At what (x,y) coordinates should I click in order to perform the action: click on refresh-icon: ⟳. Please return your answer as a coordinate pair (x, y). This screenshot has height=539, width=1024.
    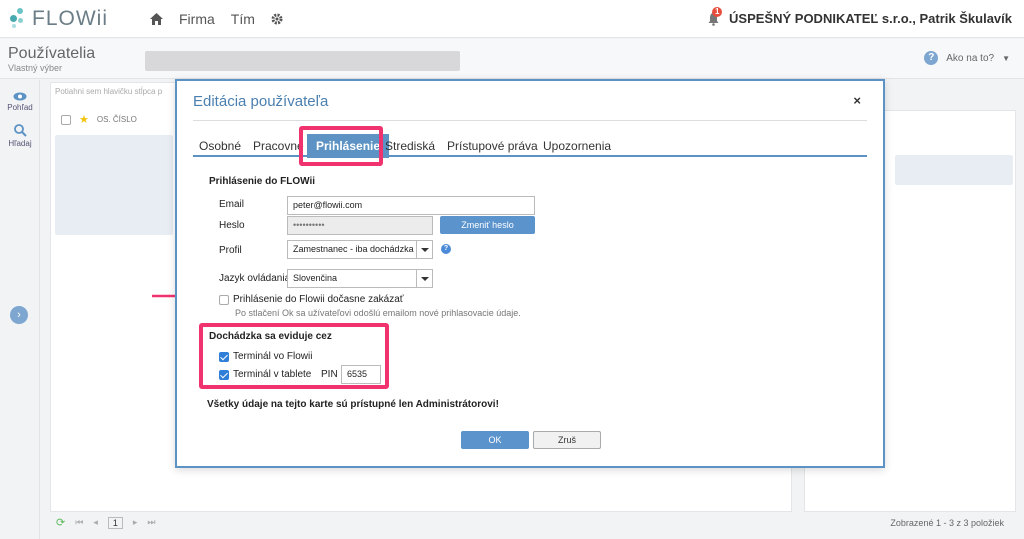
    Looking at the image, I should click on (60, 522).